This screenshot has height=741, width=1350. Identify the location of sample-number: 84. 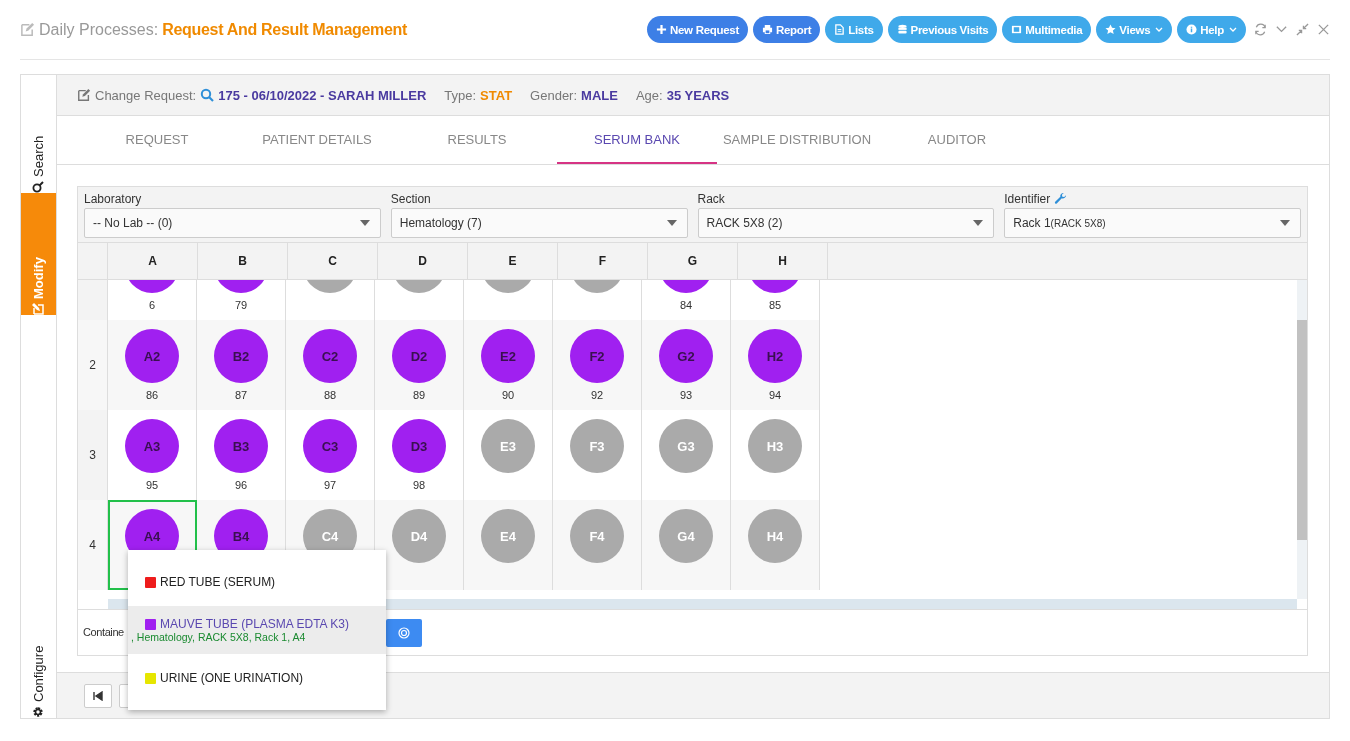
(686, 305).